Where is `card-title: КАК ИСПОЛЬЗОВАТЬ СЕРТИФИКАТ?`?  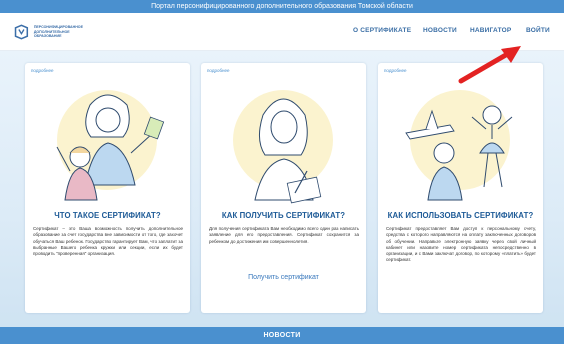
card-title: КАК ИСПОЛЬЗОВАТЬ СЕРТИФИКАТ? is located at coordinates (460, 215).